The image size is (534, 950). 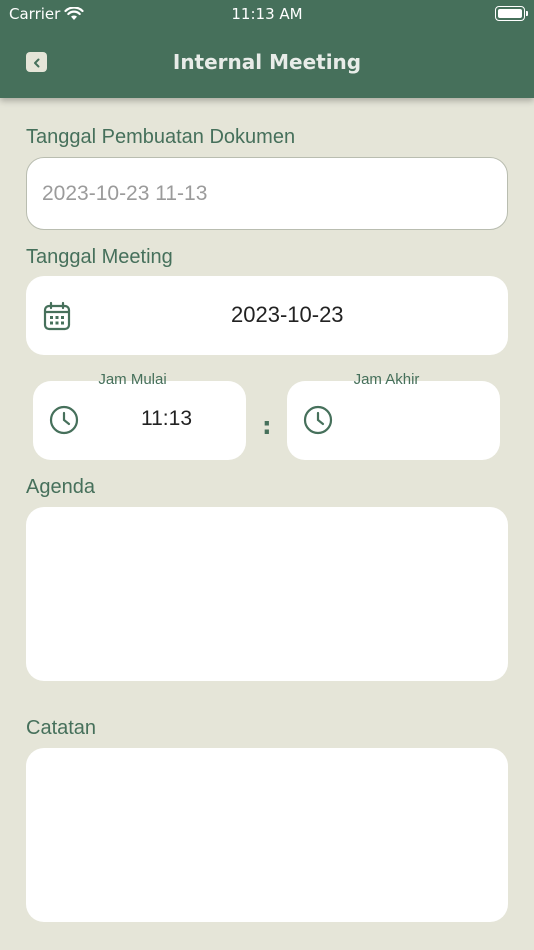 I want to click on status-bar: Carrier 11:13 AM, so click(x=267, y=14).